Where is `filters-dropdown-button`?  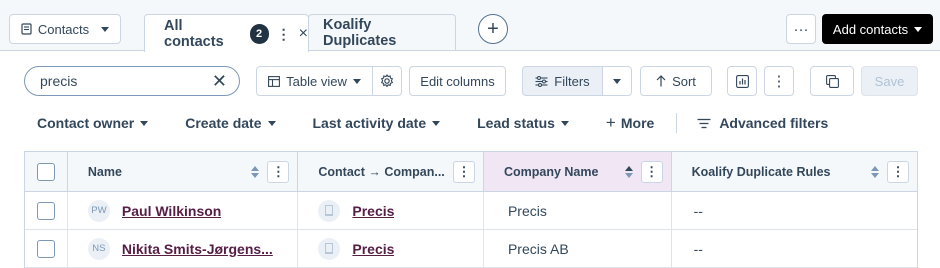 filters-dropdown-button is located at coordinates (617, 81).